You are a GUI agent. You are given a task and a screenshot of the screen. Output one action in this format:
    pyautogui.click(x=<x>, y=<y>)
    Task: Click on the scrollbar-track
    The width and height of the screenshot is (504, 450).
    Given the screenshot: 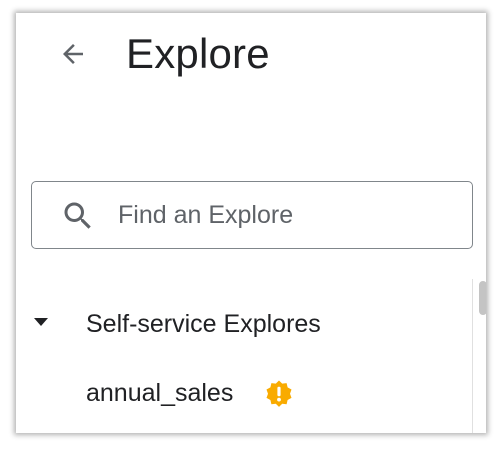 What is the action you would take?
    pyautogui.click(x=472, y=356)
    